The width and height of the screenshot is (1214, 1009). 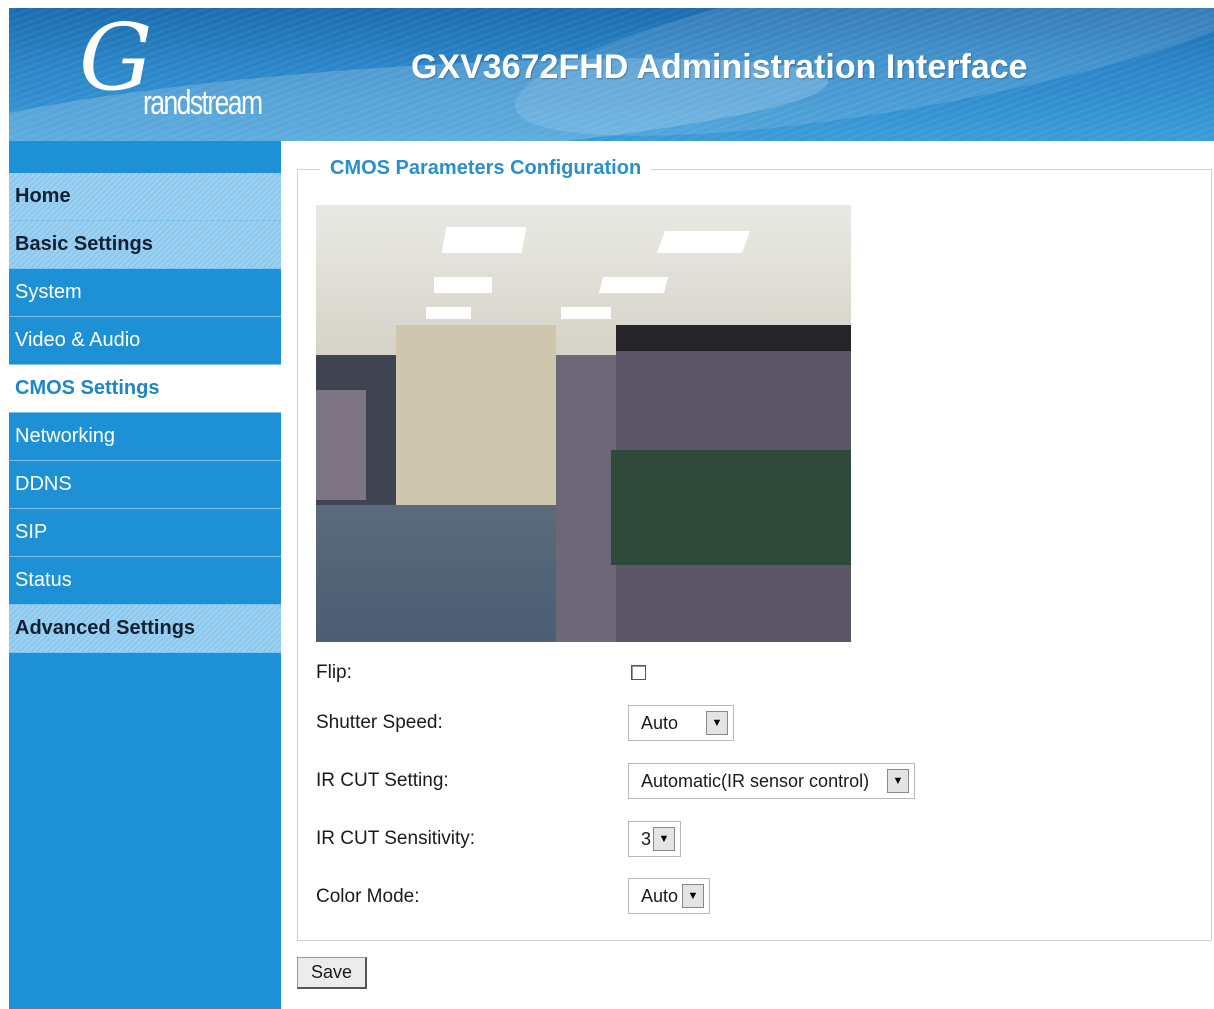 I want to click on ir-cut-setting-select: Automatic(IR sensor control) ▼, so click(x=771, y=781).